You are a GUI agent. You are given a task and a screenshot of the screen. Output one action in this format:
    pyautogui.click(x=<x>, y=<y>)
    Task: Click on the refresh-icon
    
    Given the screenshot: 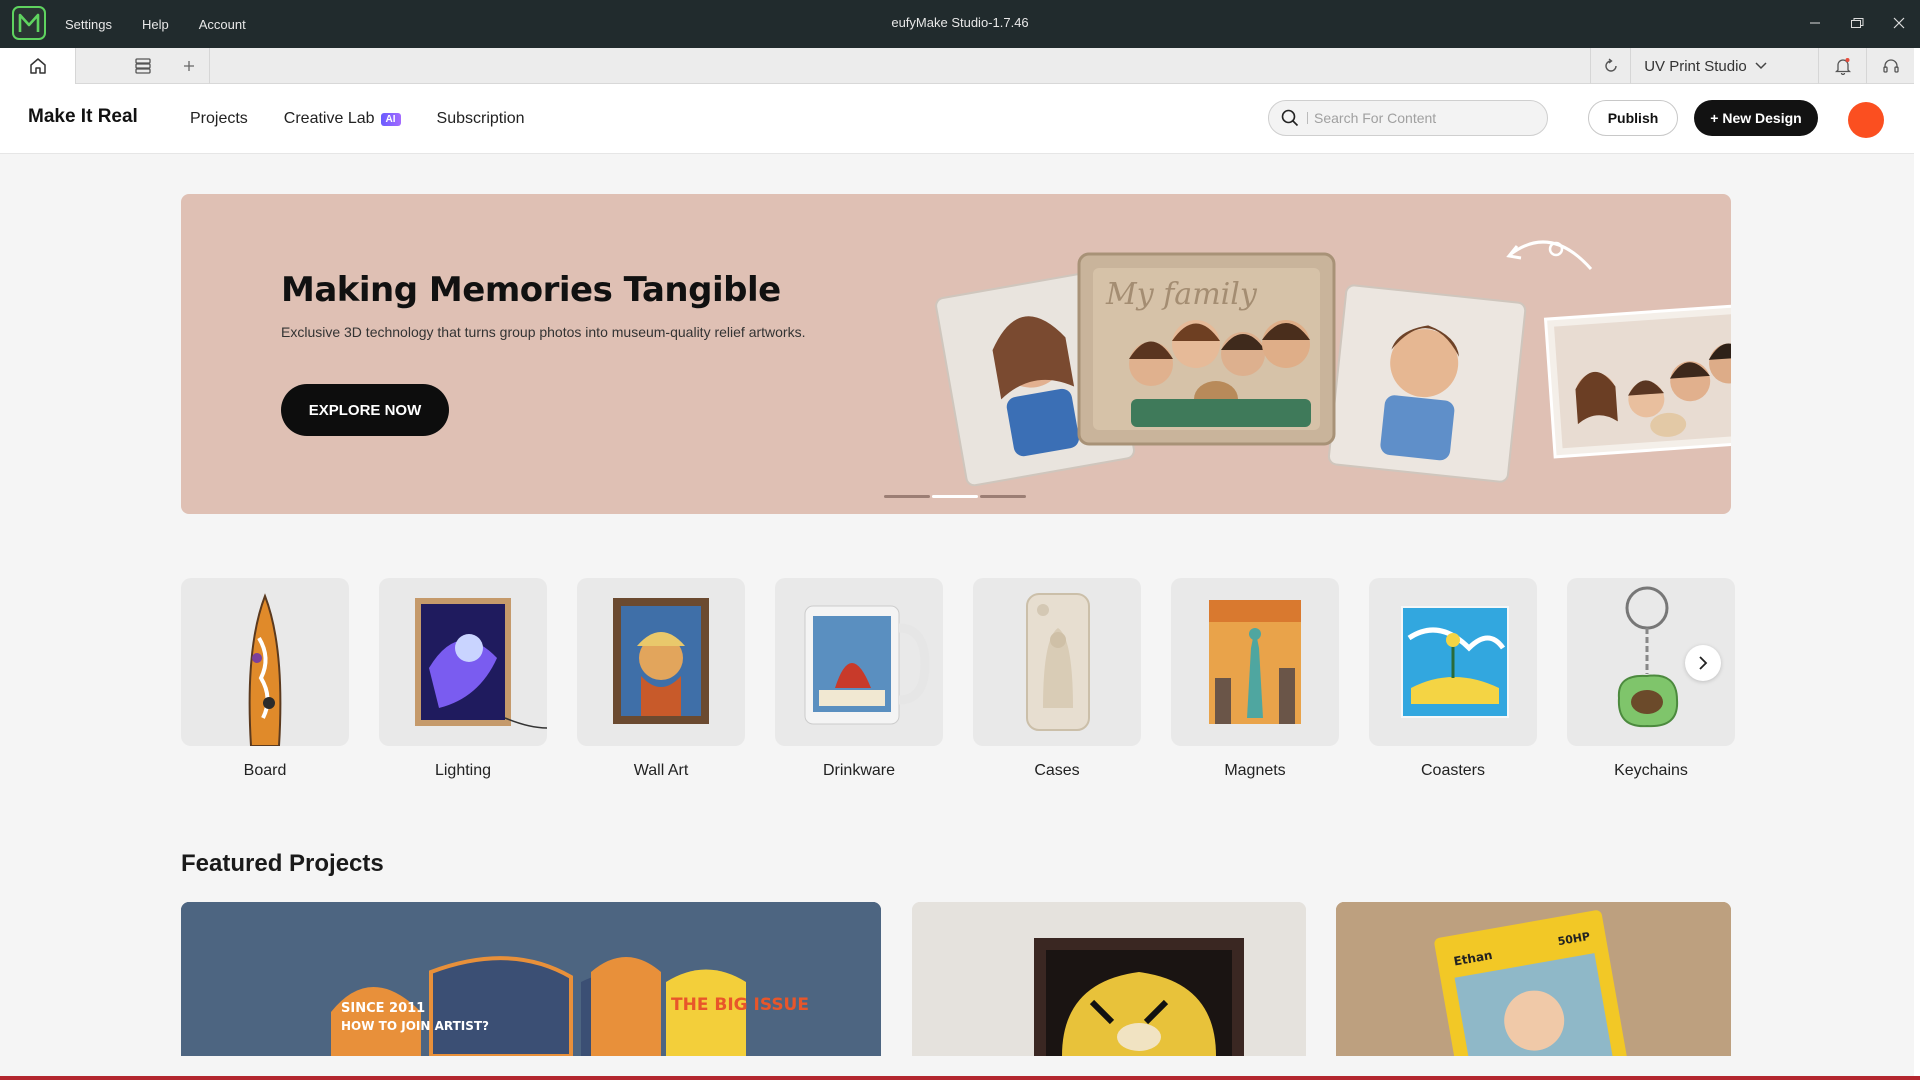 What is the action you would take?
    pyautogui.click(x=1610, y=65)
    